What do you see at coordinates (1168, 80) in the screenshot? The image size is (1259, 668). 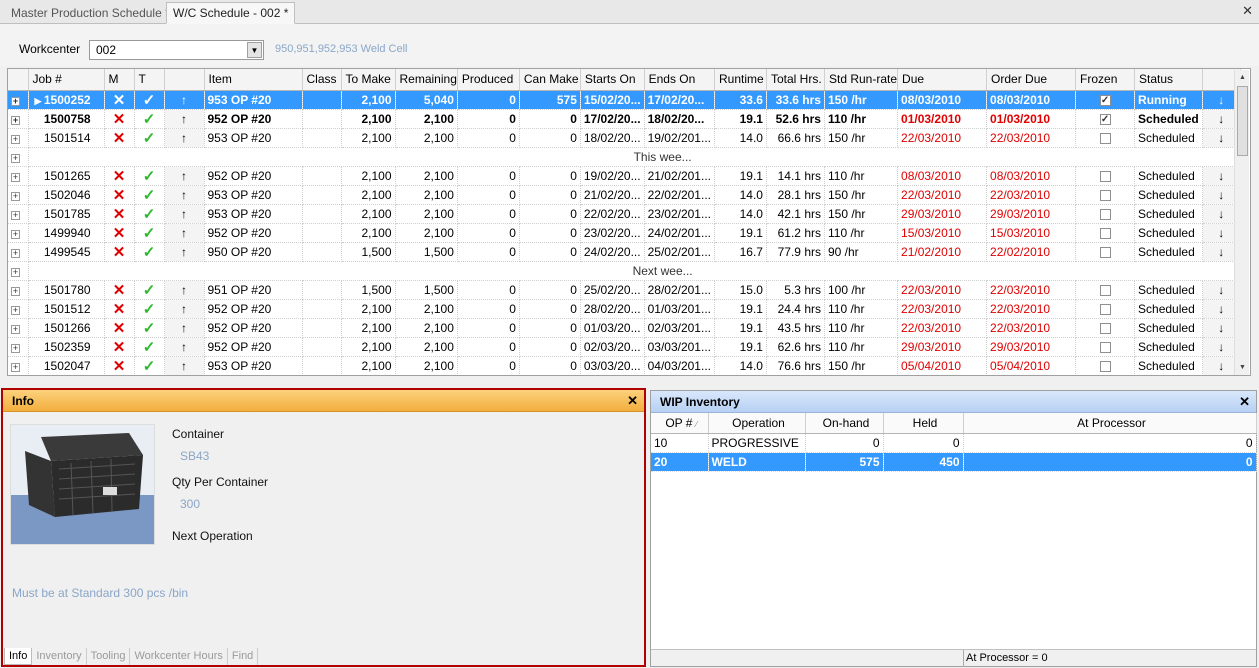 I see `header-status: Status` at bounding box center [1168, 80].